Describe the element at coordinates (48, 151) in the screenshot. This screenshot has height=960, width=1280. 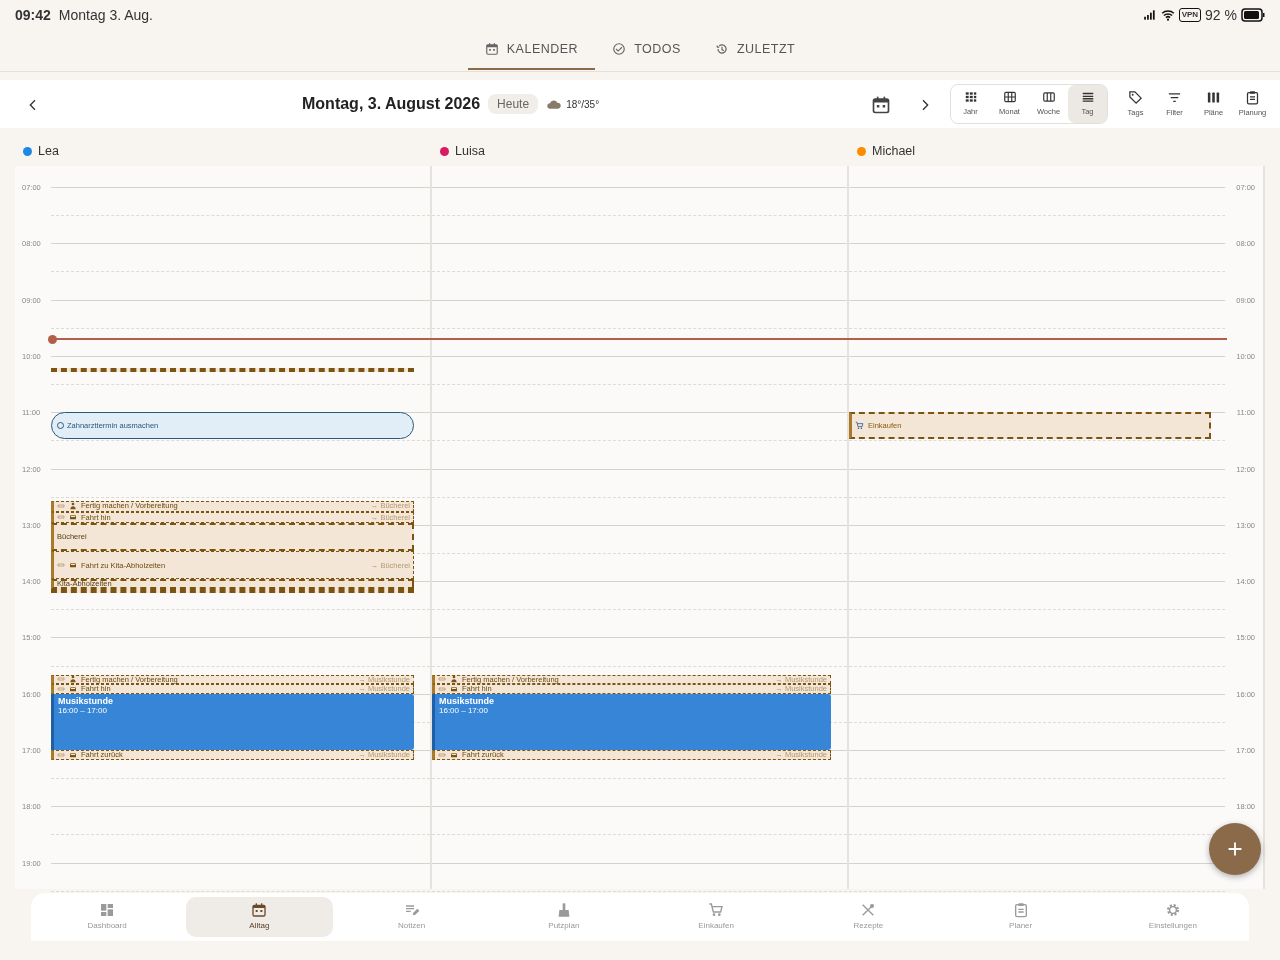
I see `column-name: Lea` at that location.